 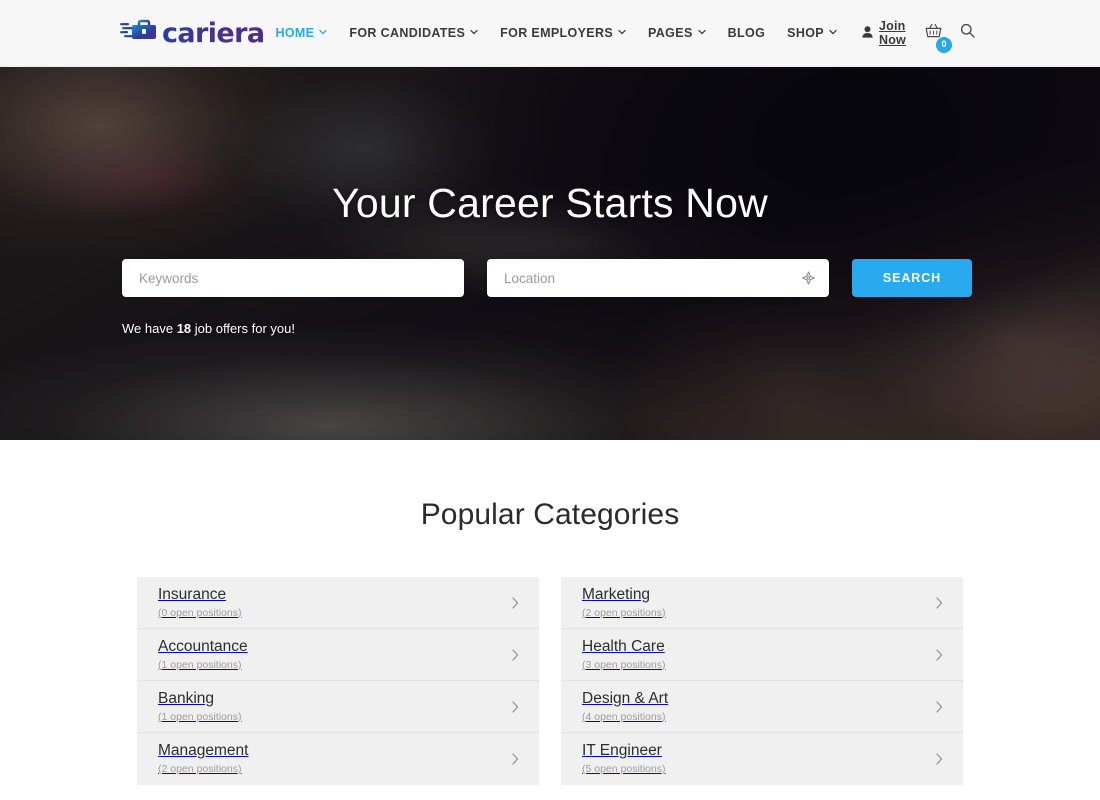 I want to click on nav-item-pages: PAGES, so click(x=677, y=33).